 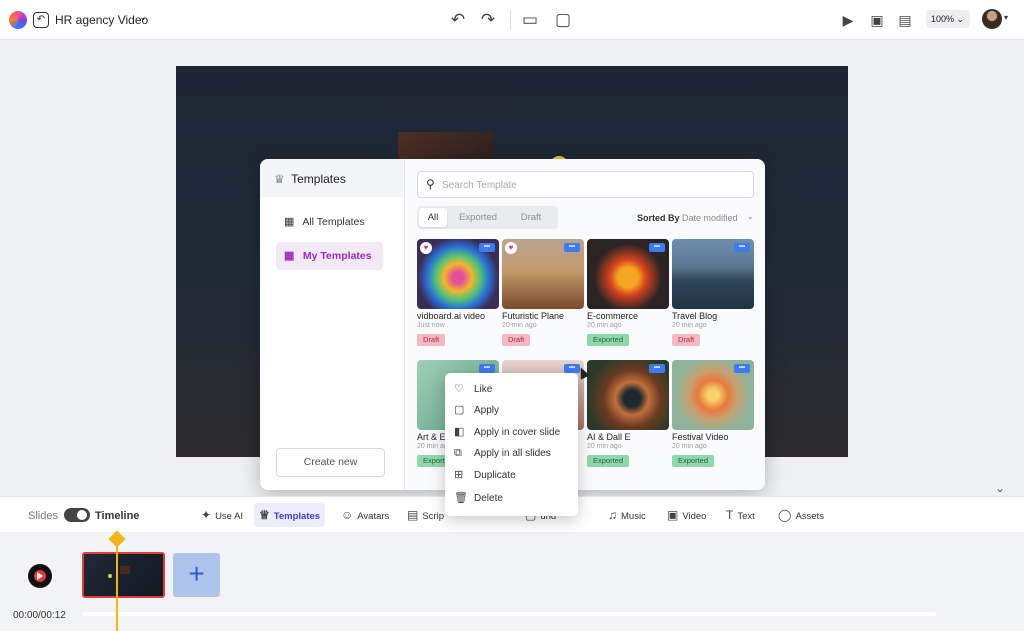 I want to click on tab-draft: Draft, so click(x=531, y=217).